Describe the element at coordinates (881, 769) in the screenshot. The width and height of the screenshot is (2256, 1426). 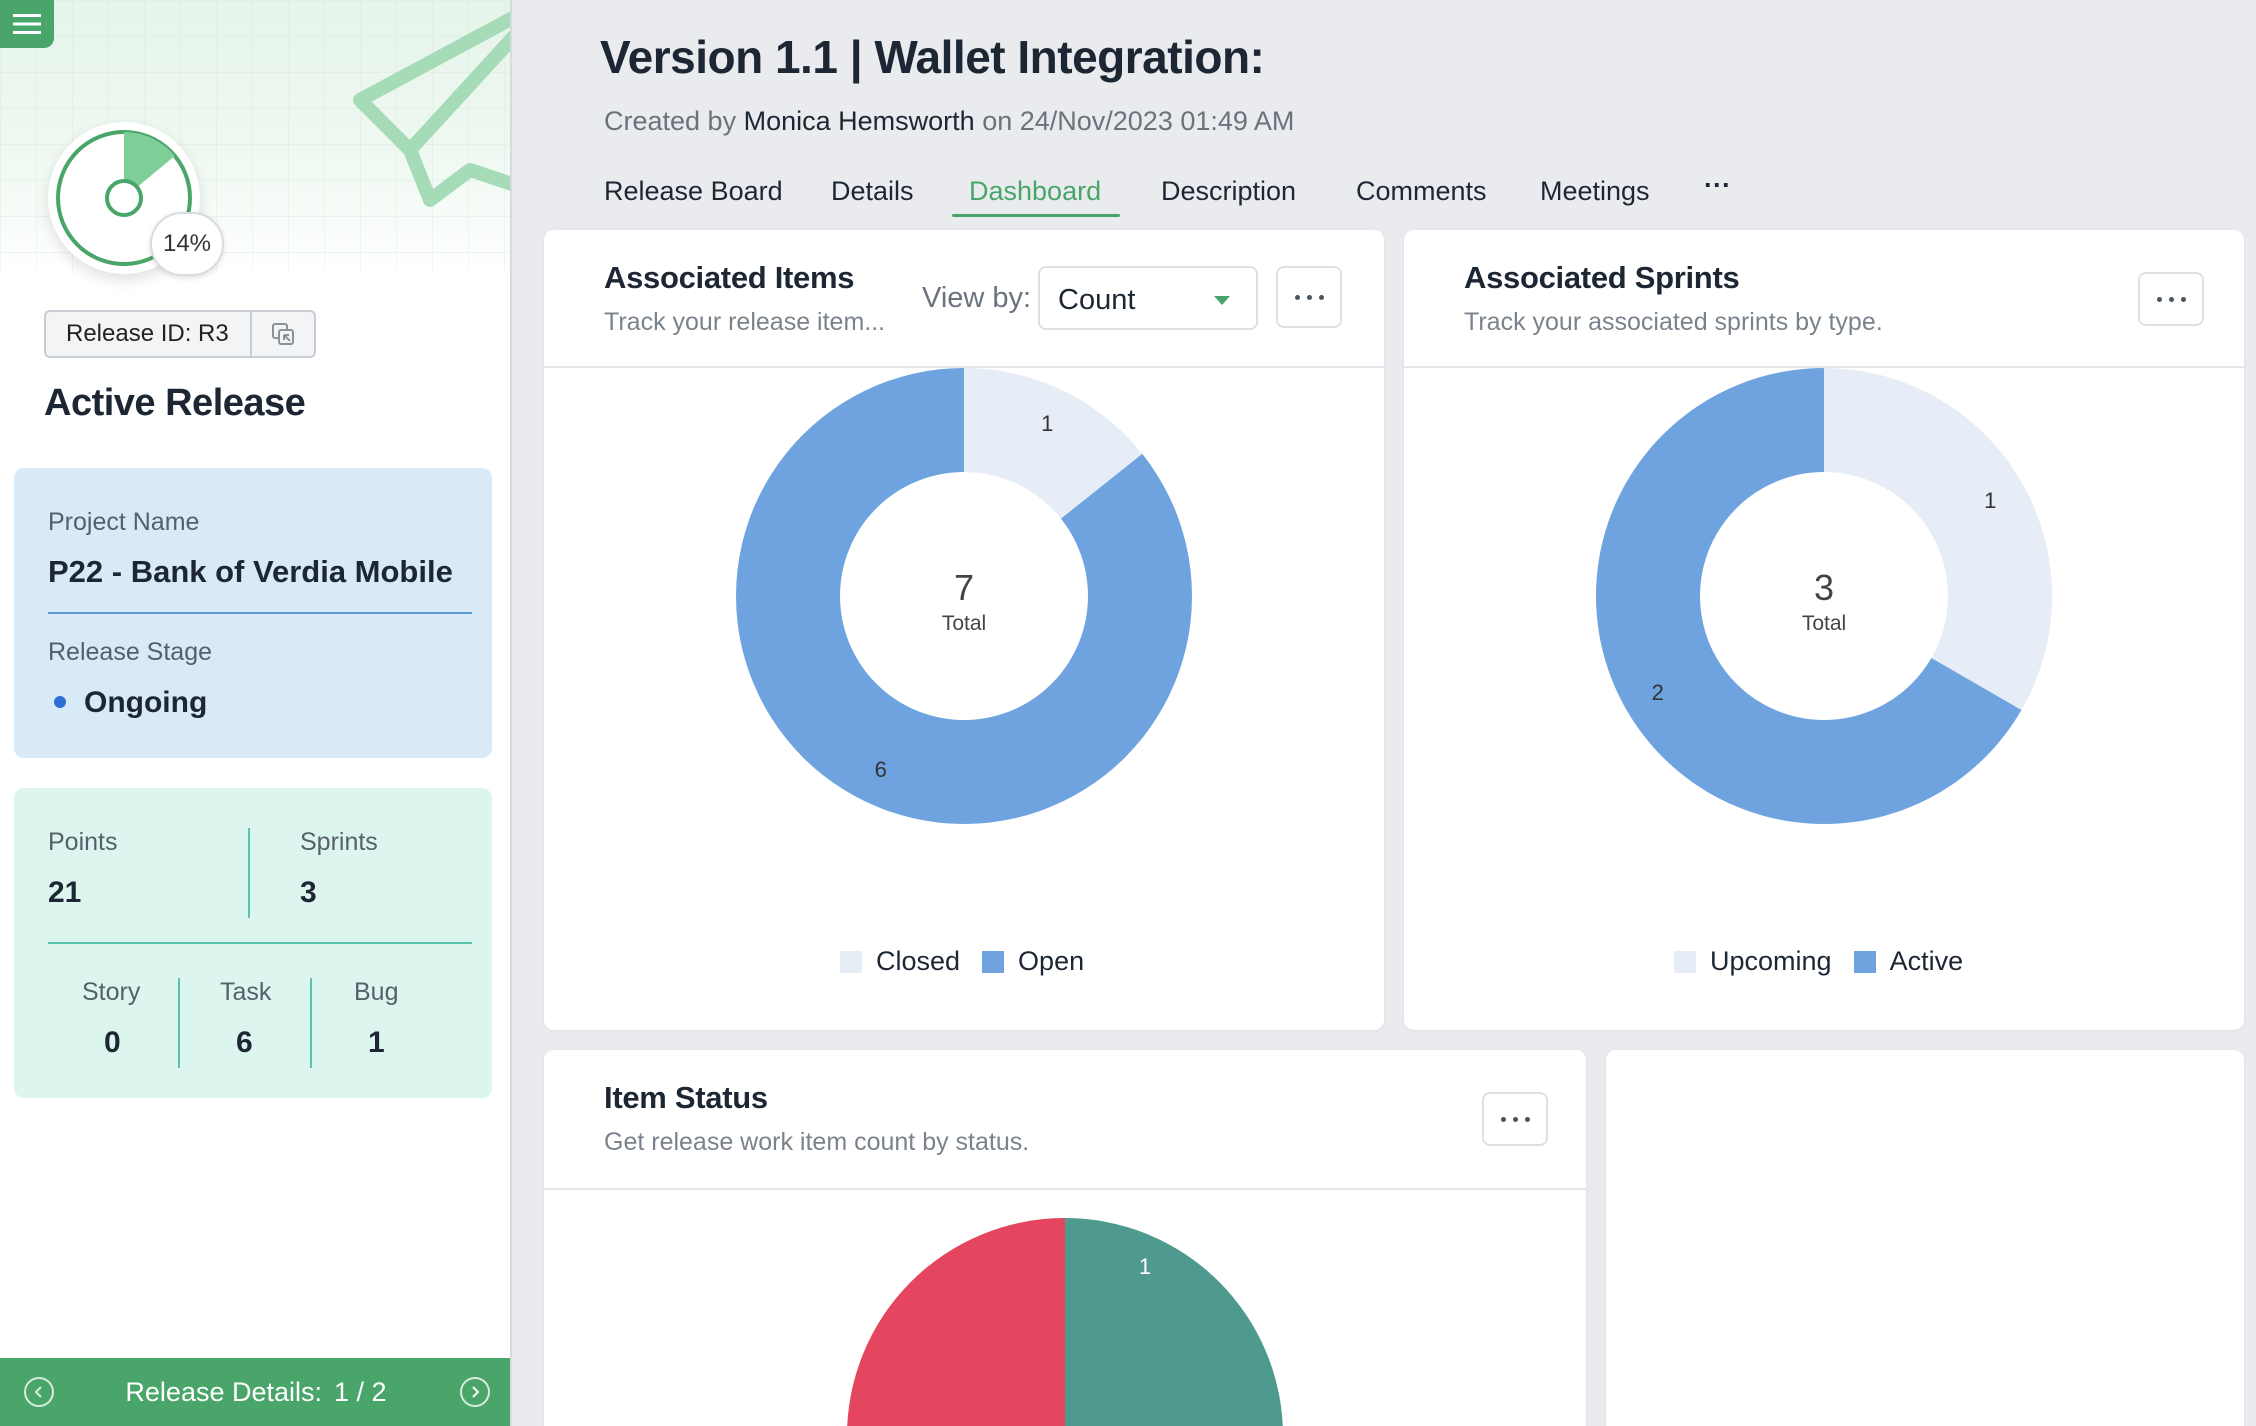
I see `items-value-label: 6` at that location.